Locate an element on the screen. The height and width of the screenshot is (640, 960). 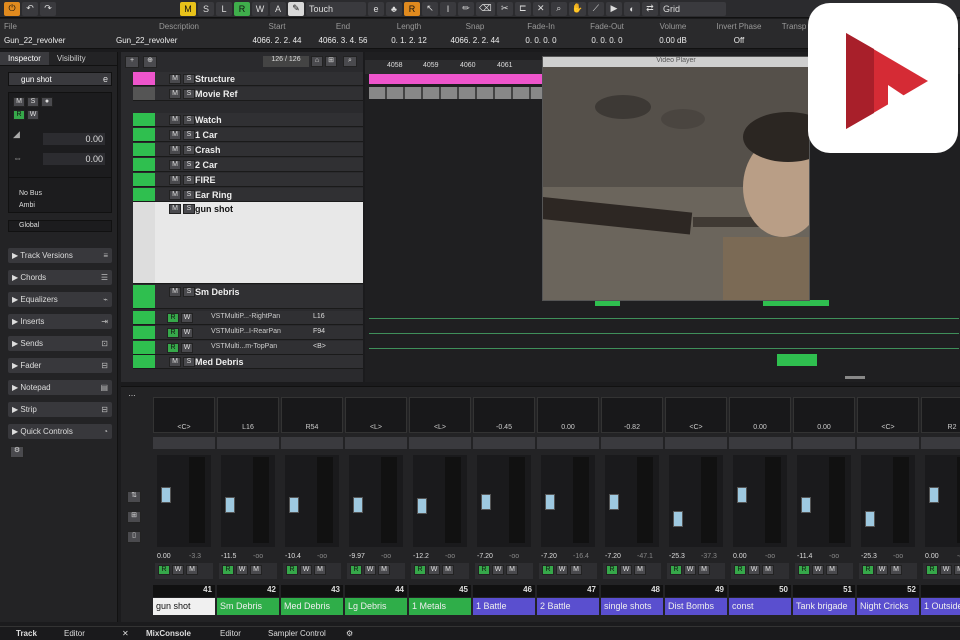
lane-parameter: VSTMultiP...-RightPan is located at coordinates (245, 316).